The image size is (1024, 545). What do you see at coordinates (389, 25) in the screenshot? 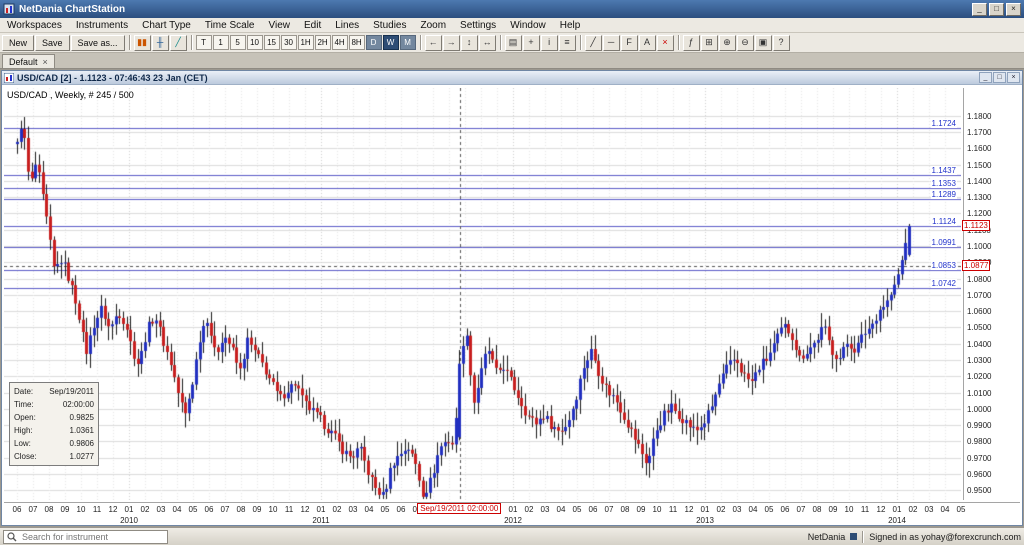
I see `menu-studies: Studies` at bounding box center [389, 25].